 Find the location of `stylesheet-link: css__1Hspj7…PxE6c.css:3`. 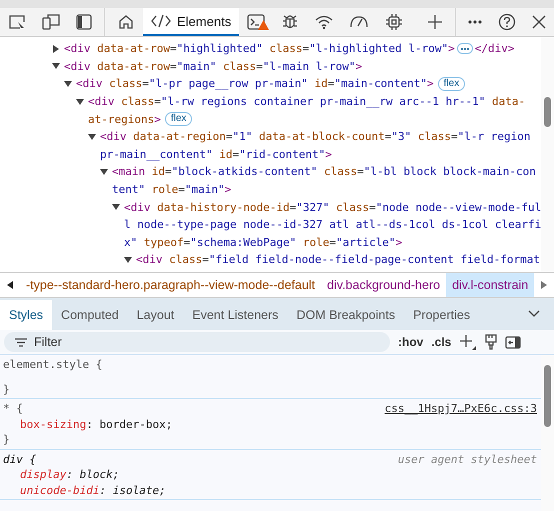

stylesheet-link: css__1Hspj7…PxE6c.css:3 is located at coordinates (460, 409).